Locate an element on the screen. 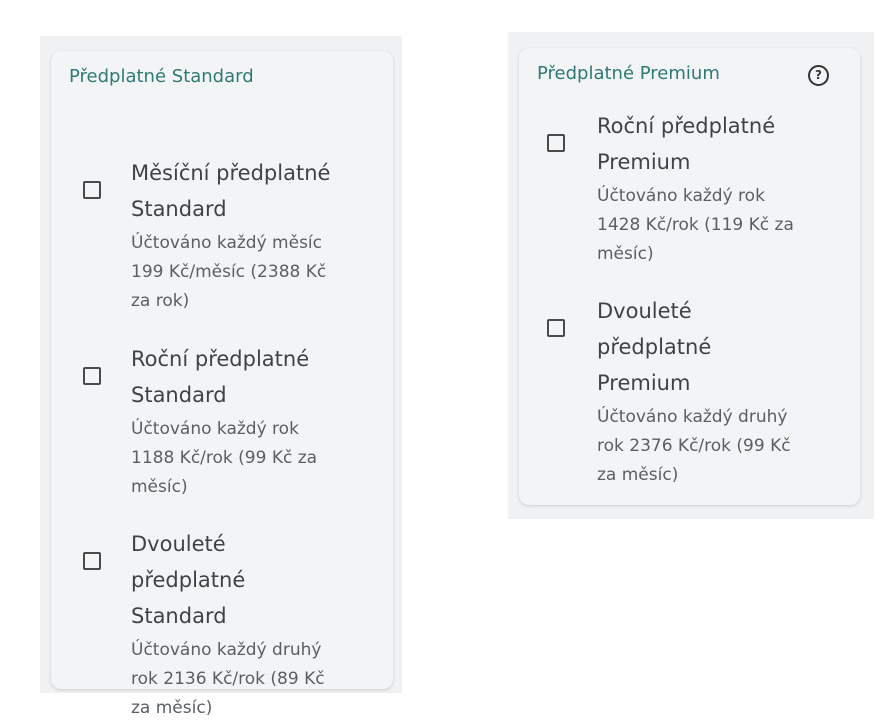 The image size is (891, 723). checkbox-yearly-premium is located at coordinates (556, 143).